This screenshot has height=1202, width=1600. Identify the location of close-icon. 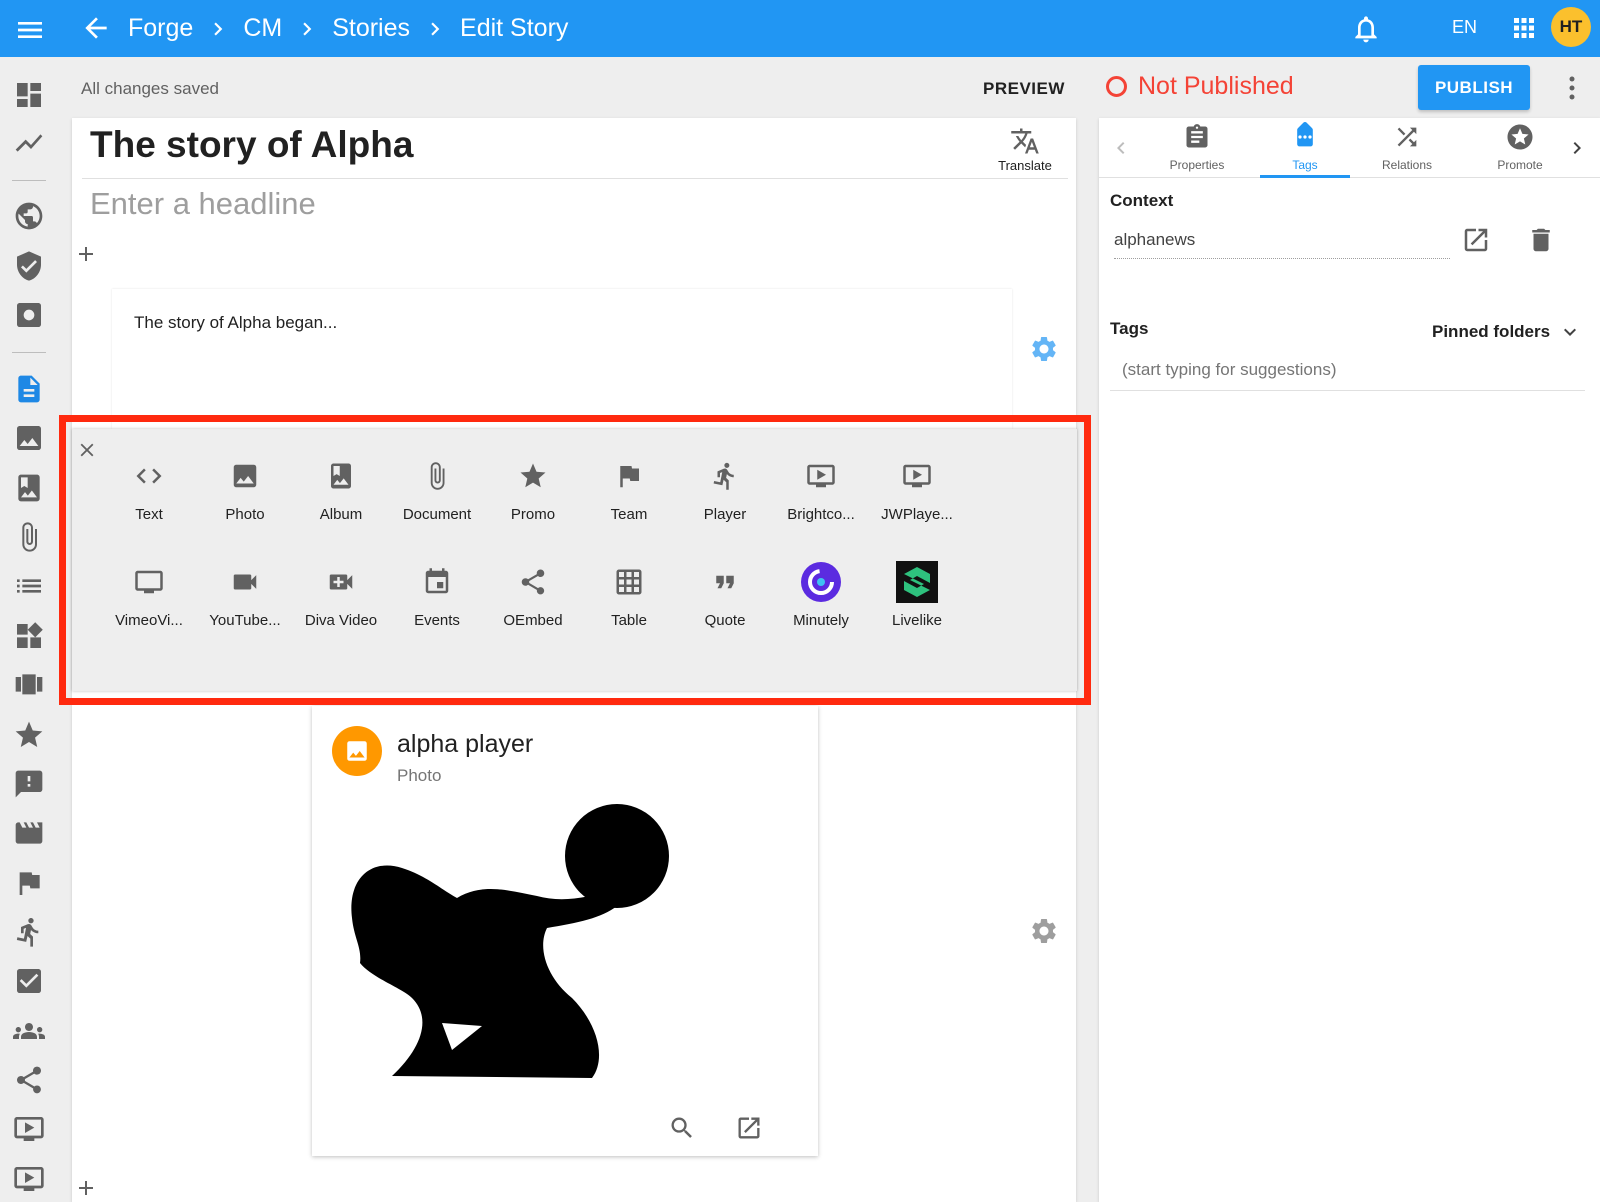
(87, 450).